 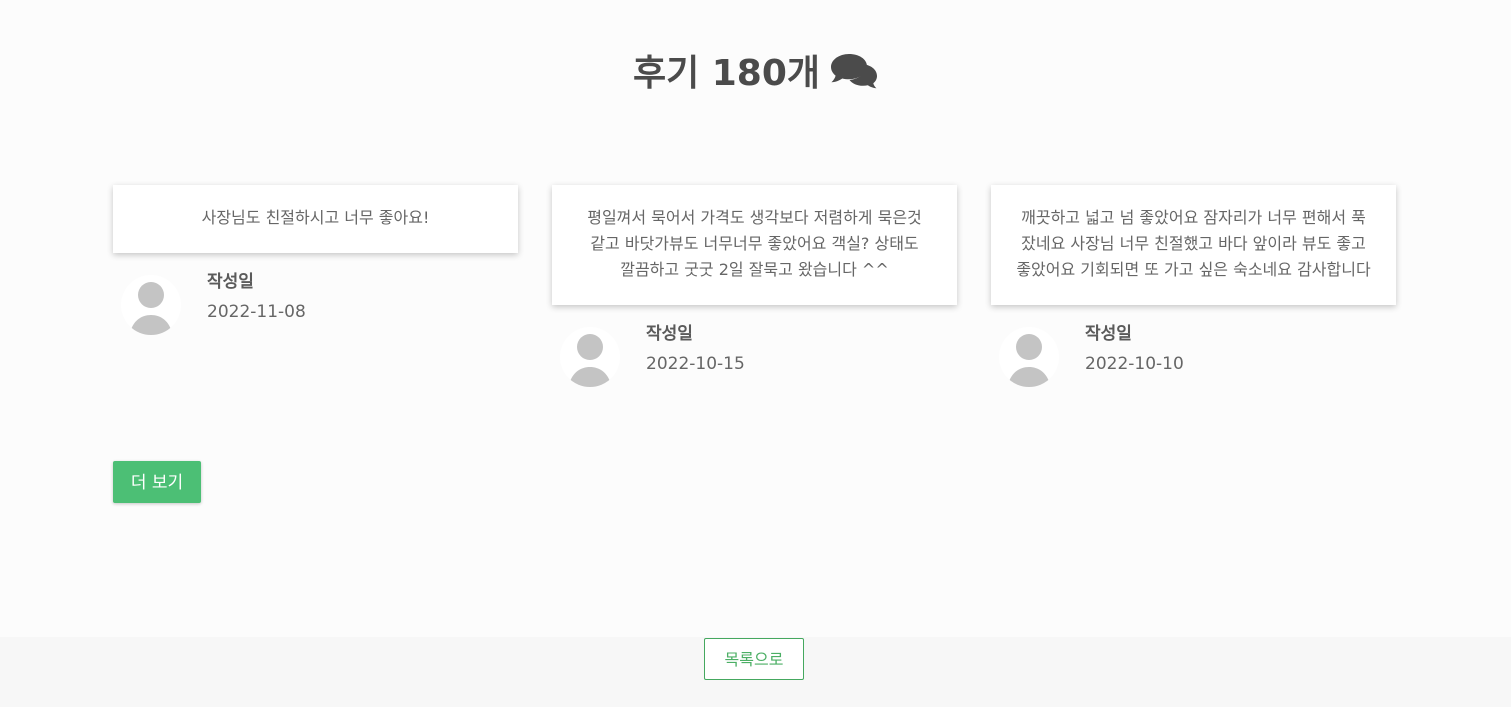 I want to click on review-meta-text: 작성일 2022-11-08, so click(x=256, y=298).